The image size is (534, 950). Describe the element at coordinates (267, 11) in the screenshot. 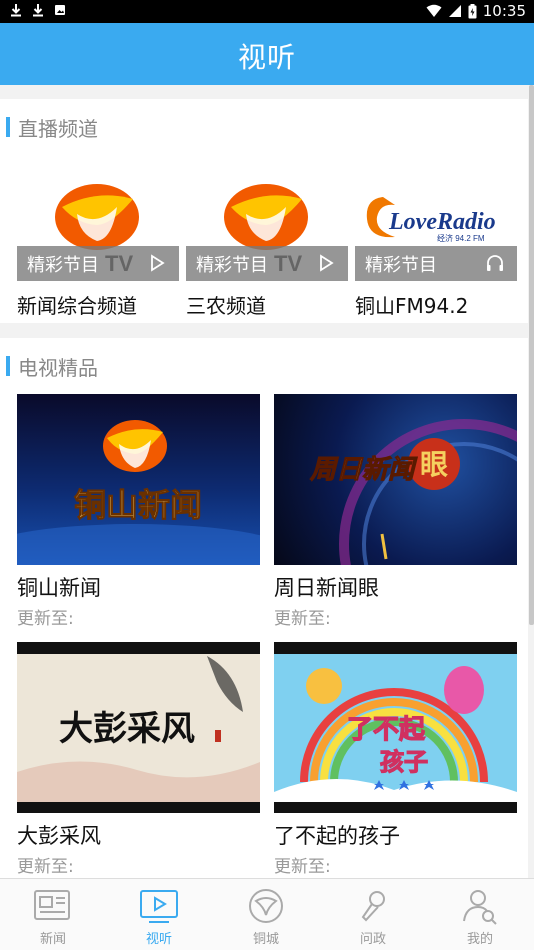

I see `status-bar: 10:35` at that location.